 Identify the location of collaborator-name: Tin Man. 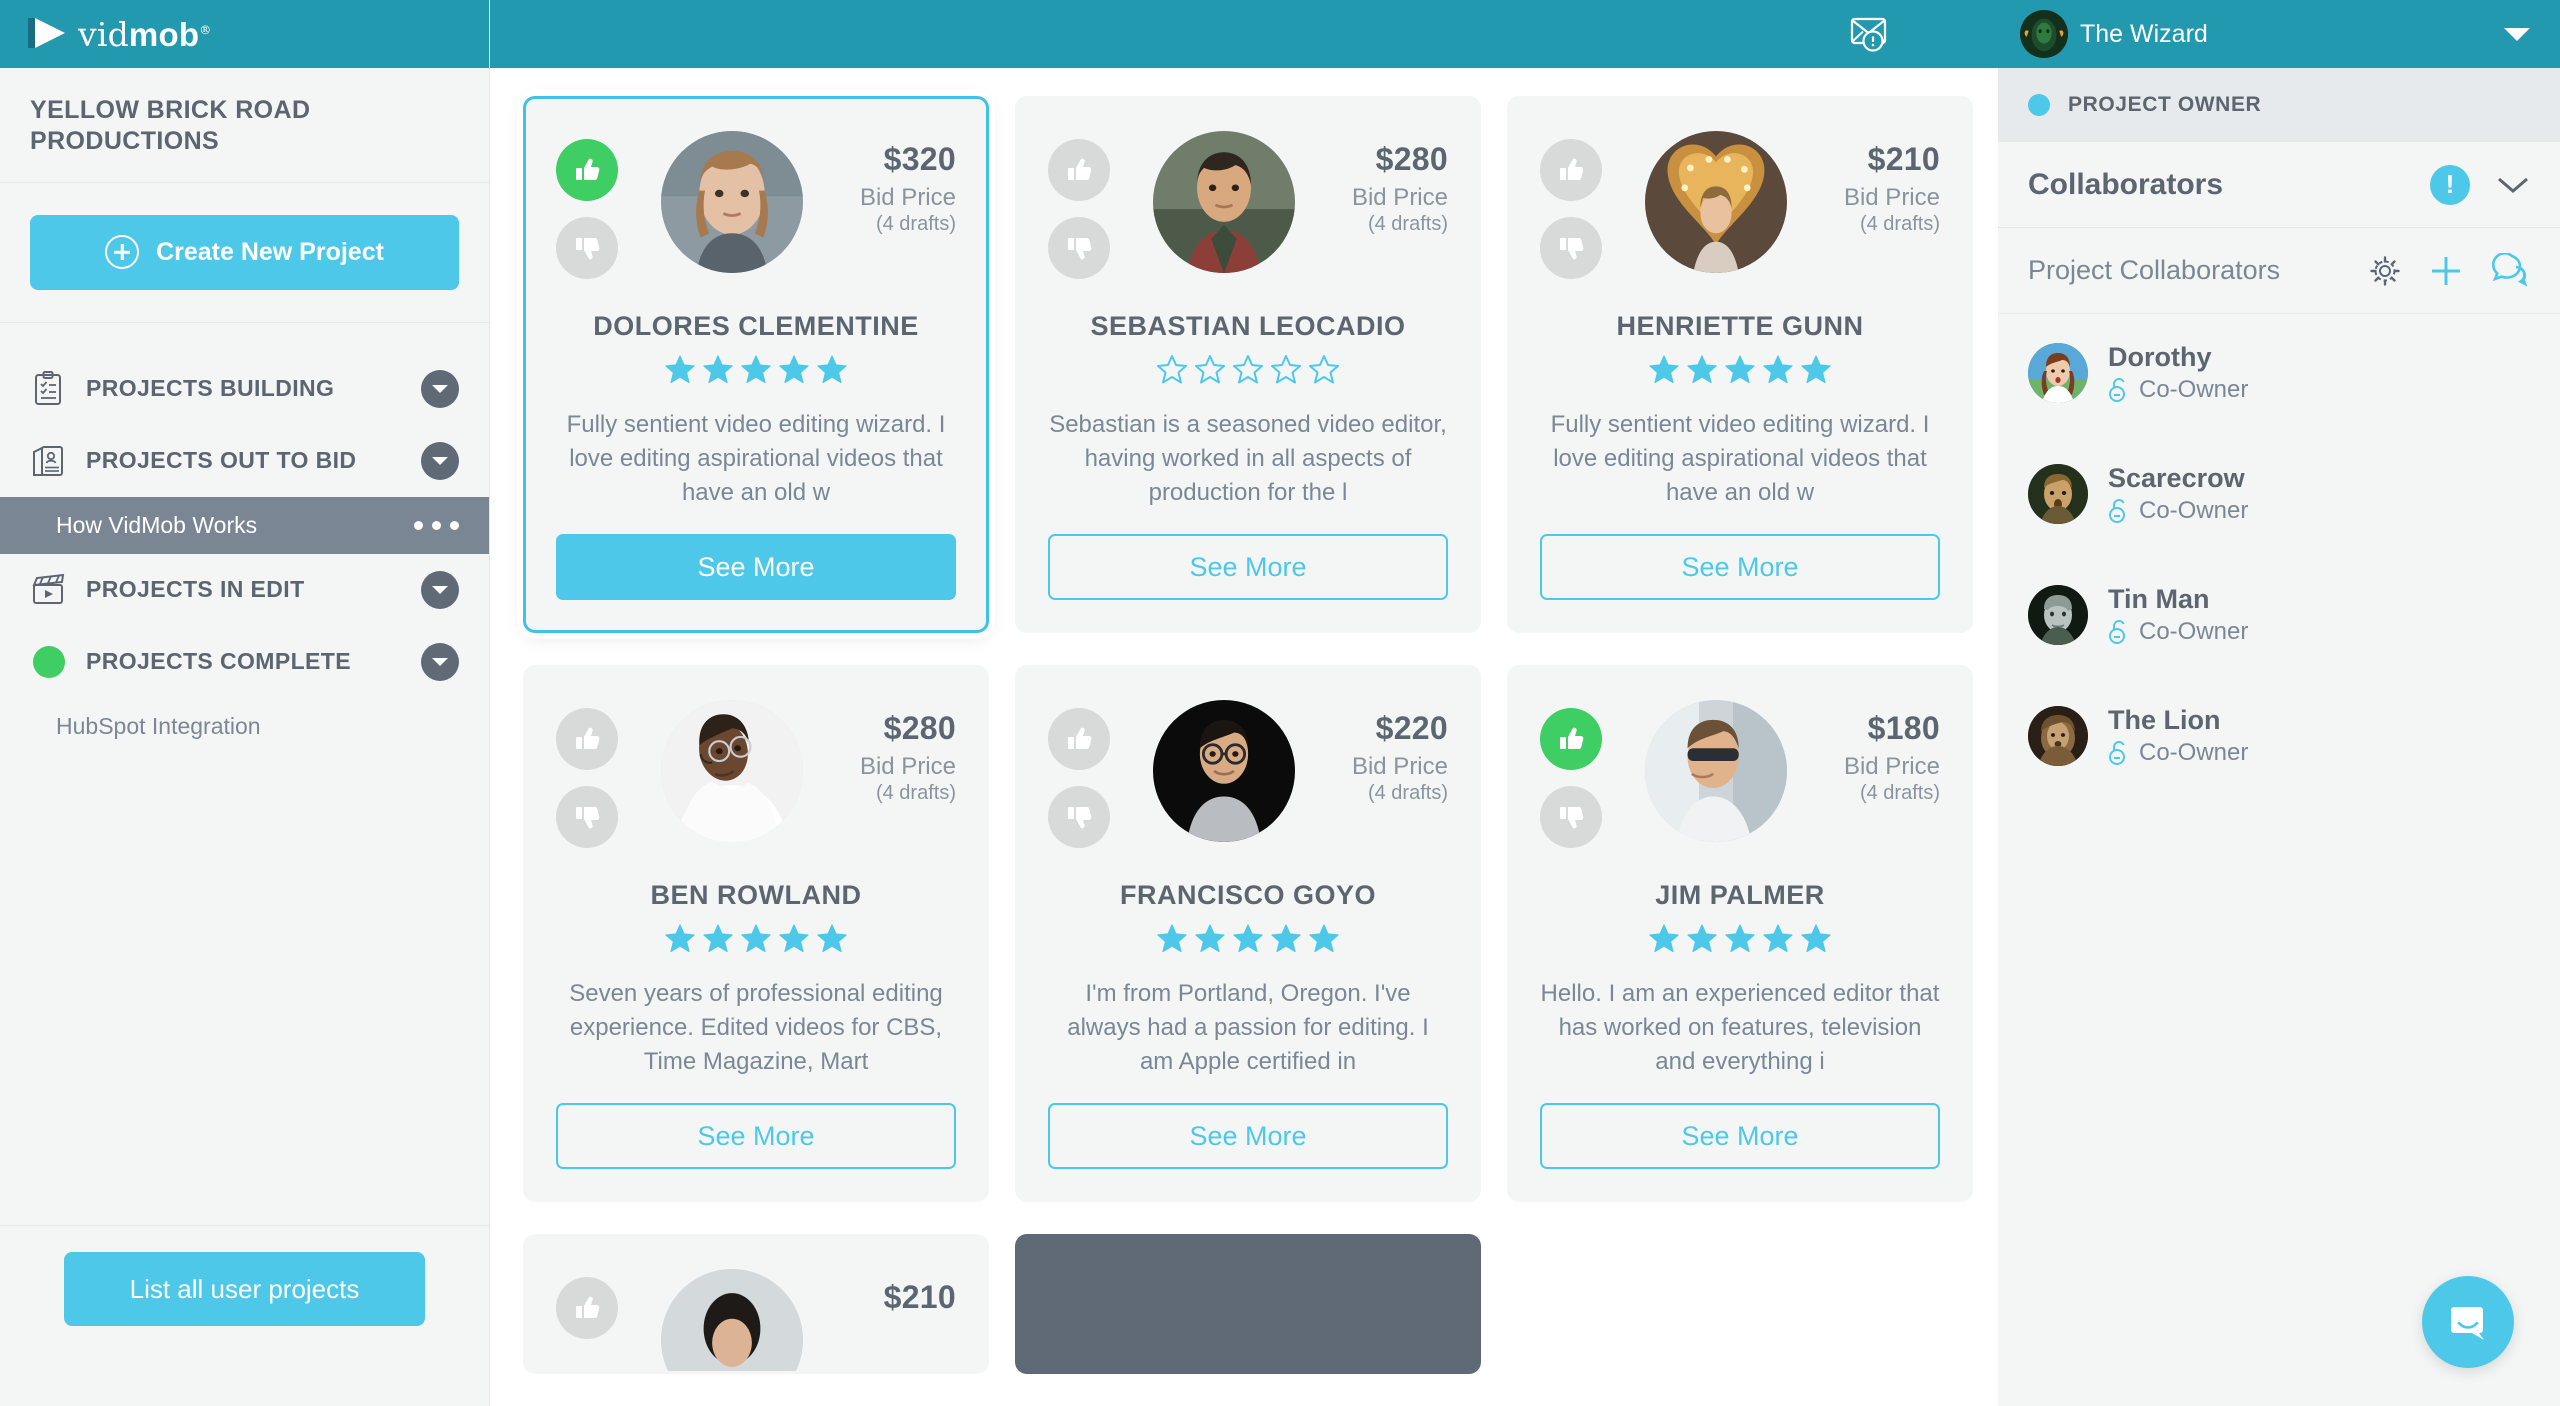
(2159, 598).